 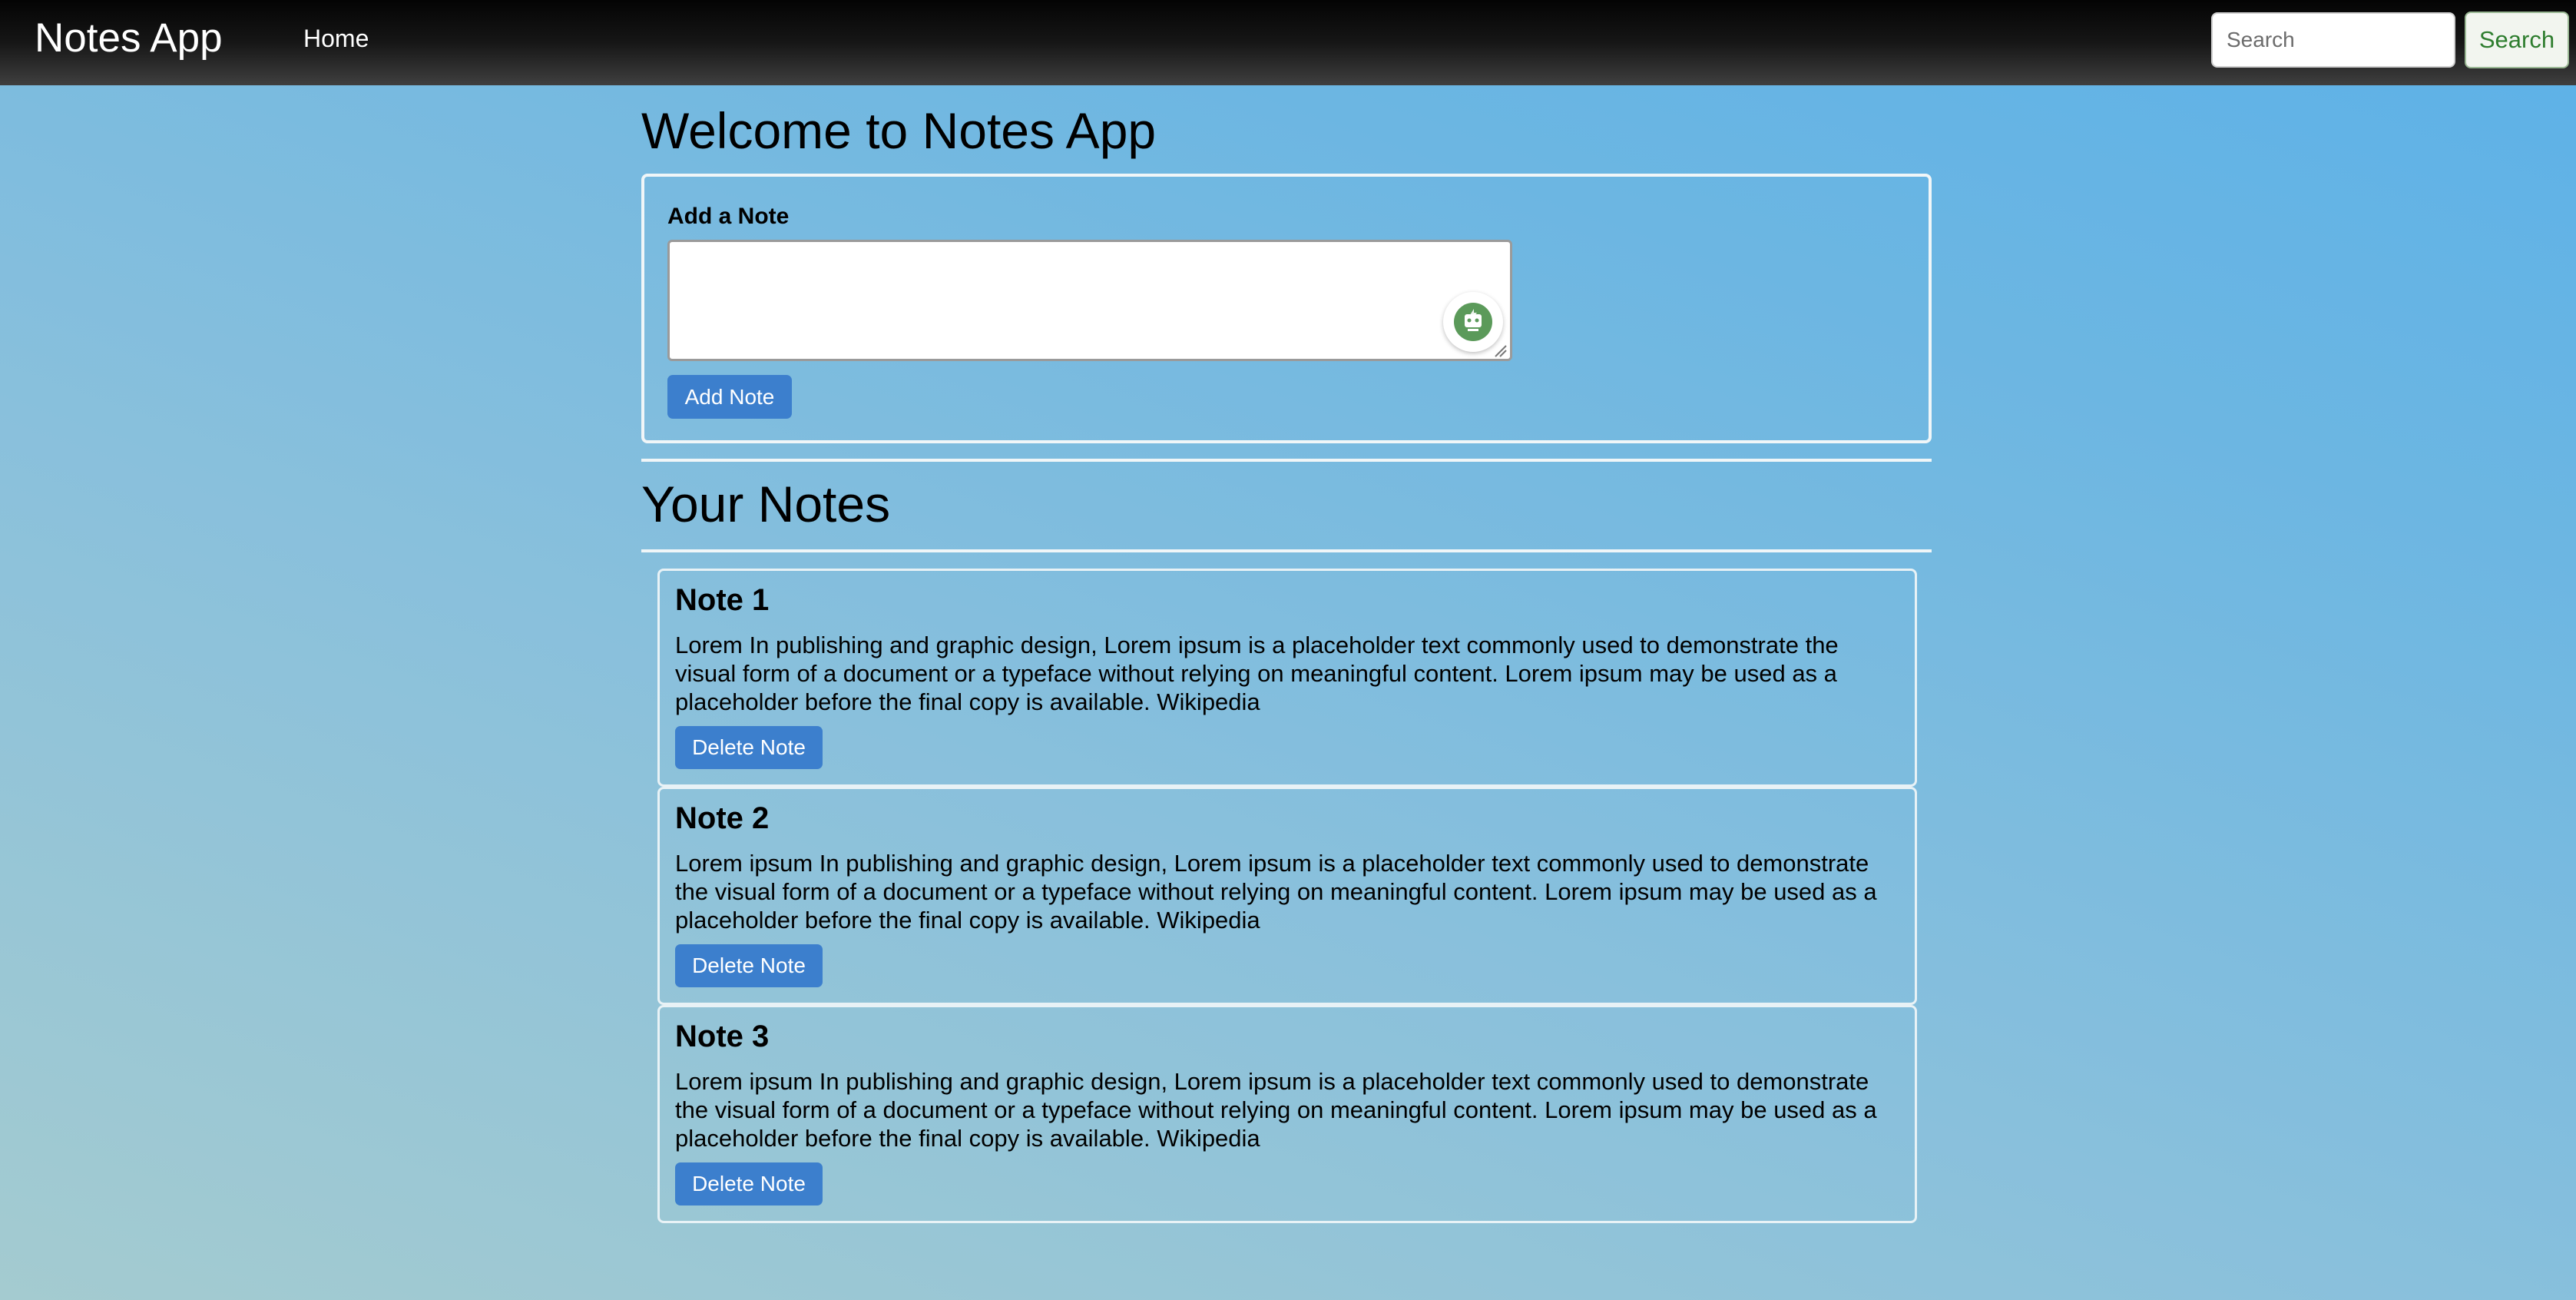 I want to click on section-title-your-notes: Your Notes, so click(x=766, y=504).